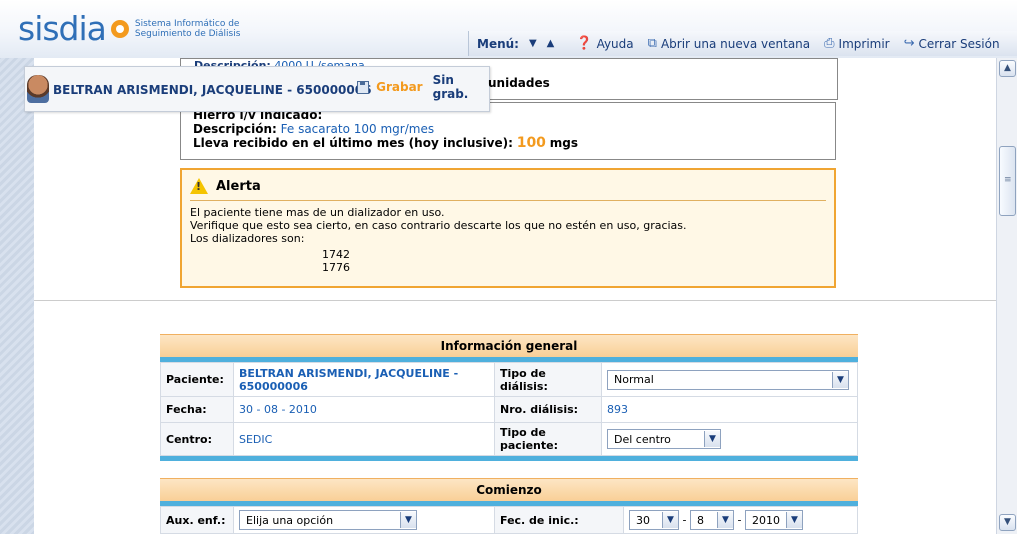  Describe the element at coordinates (1006, 296) in the screenshot. I see `vertical-scrollbar: ▲ ≡ ▼` at that location.